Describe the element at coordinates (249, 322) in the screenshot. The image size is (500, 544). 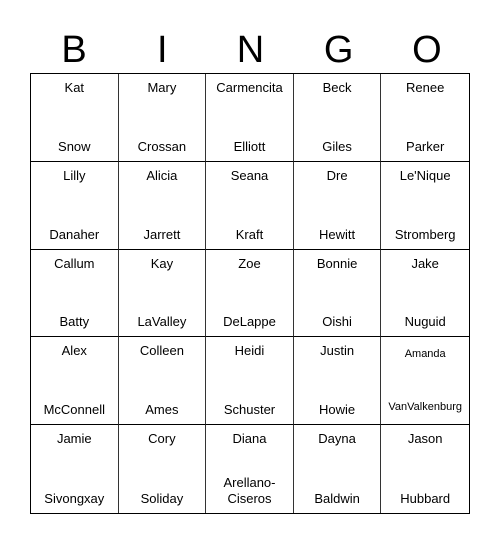
I see `last-name: DeLappe` at that location.